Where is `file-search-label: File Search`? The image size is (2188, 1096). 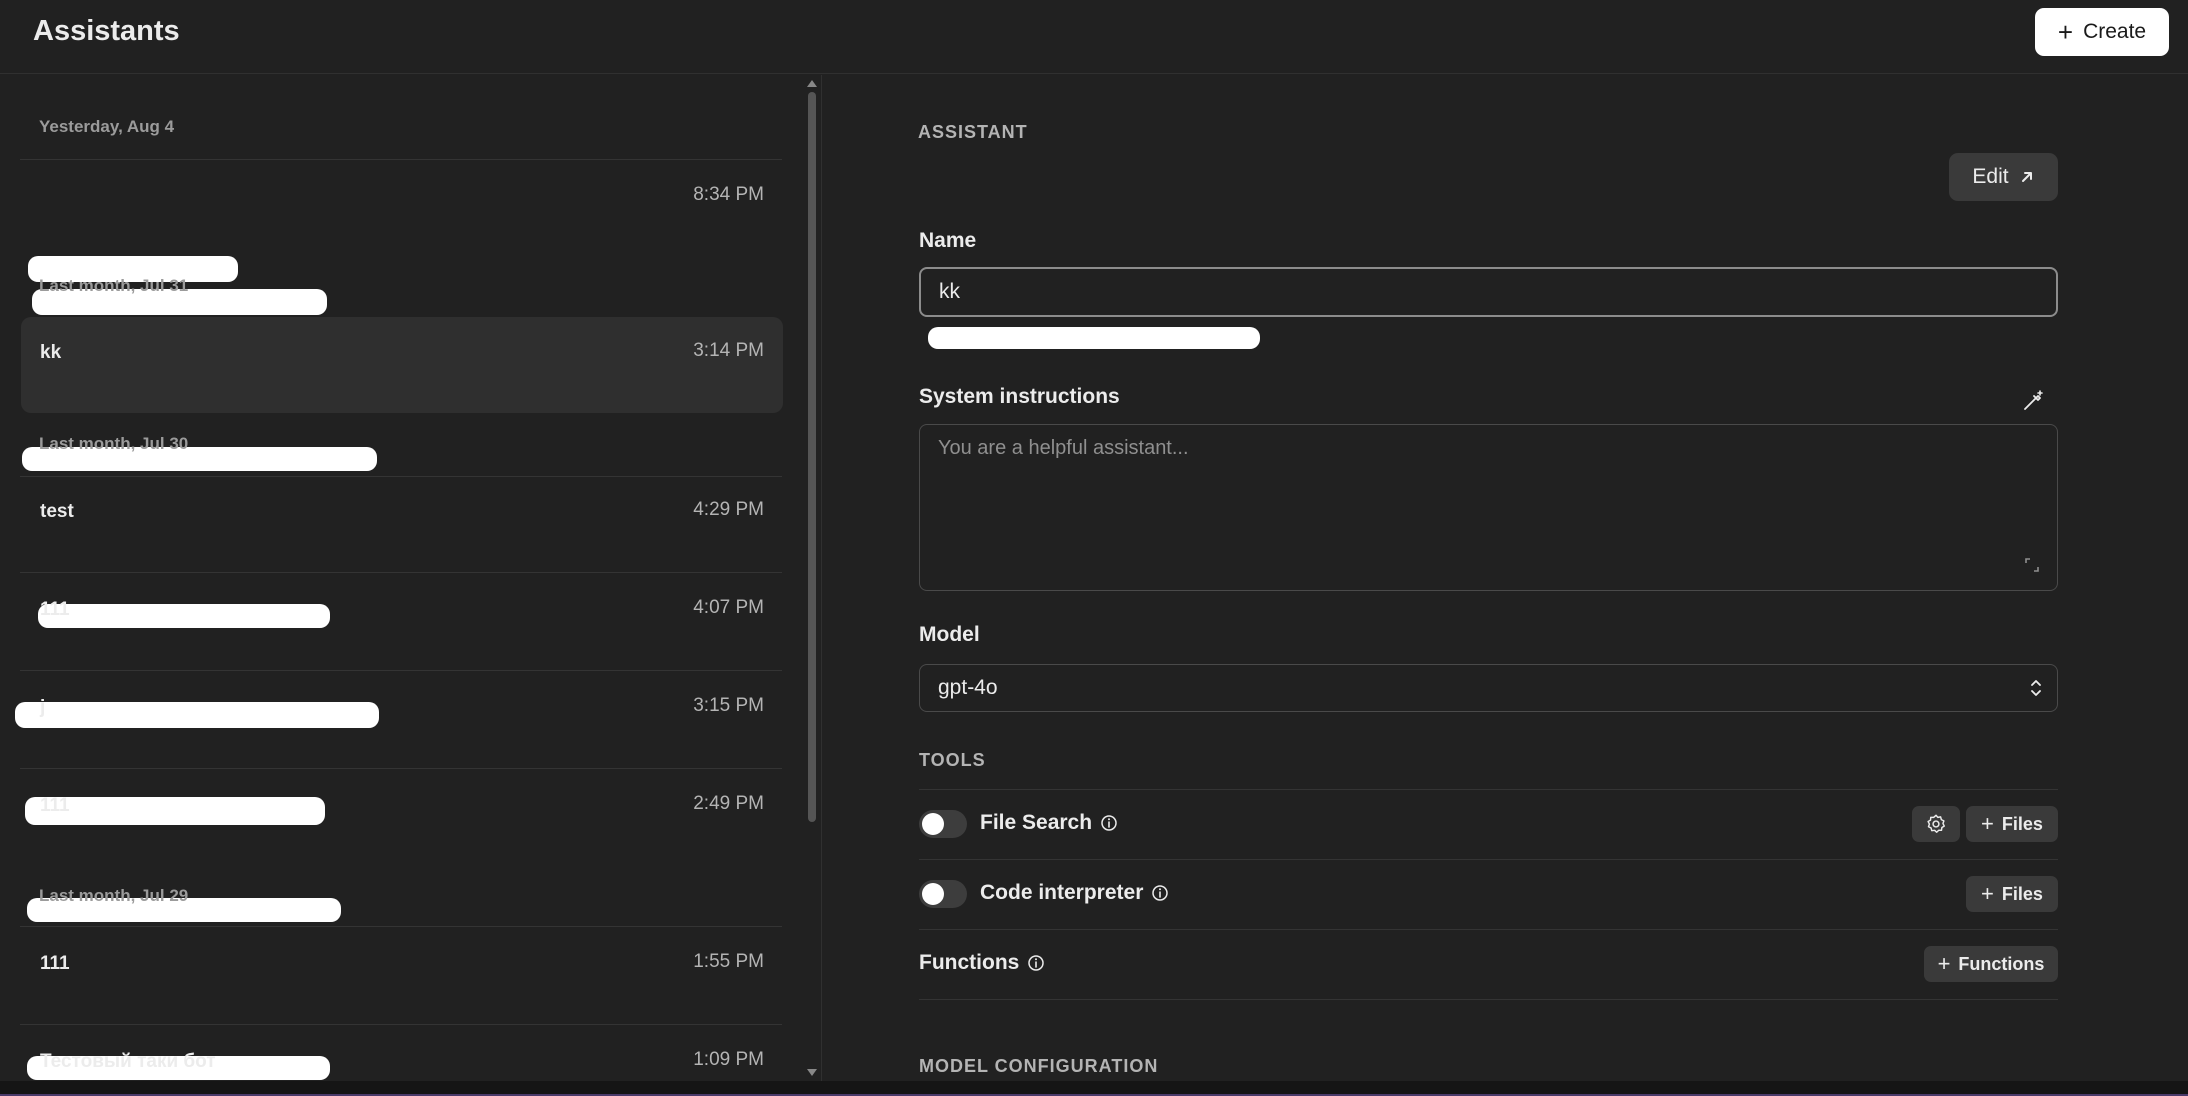 file-search-label: File Search is located at coordinates (1036, 822).